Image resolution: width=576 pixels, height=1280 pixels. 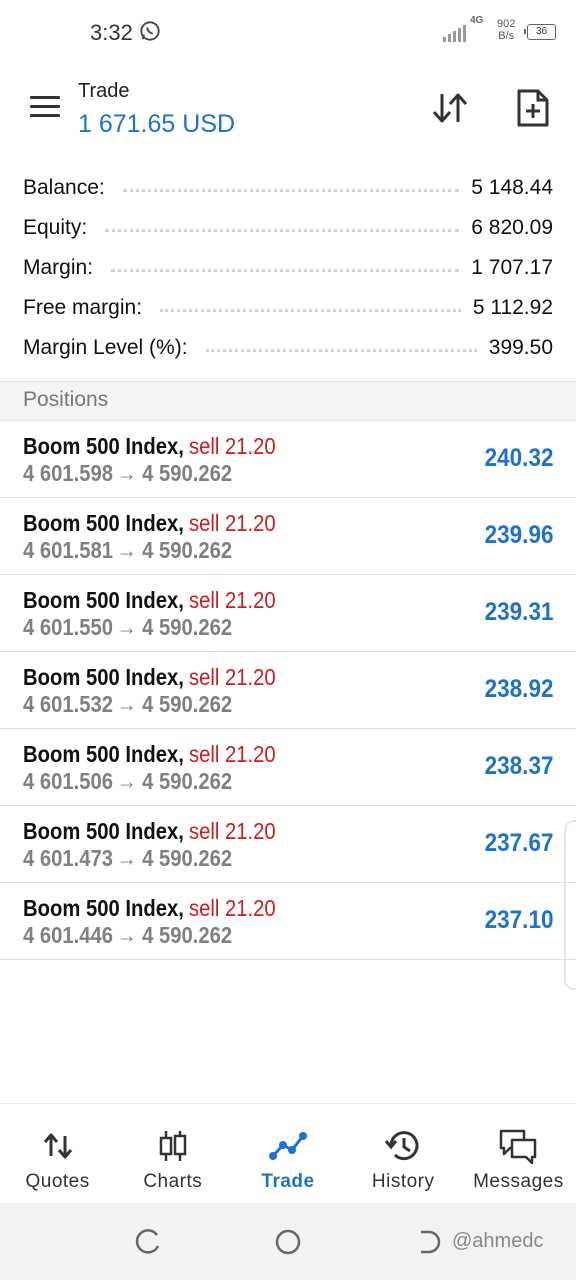 I want to click on sort-order-icon, so click(x=450, y=108).